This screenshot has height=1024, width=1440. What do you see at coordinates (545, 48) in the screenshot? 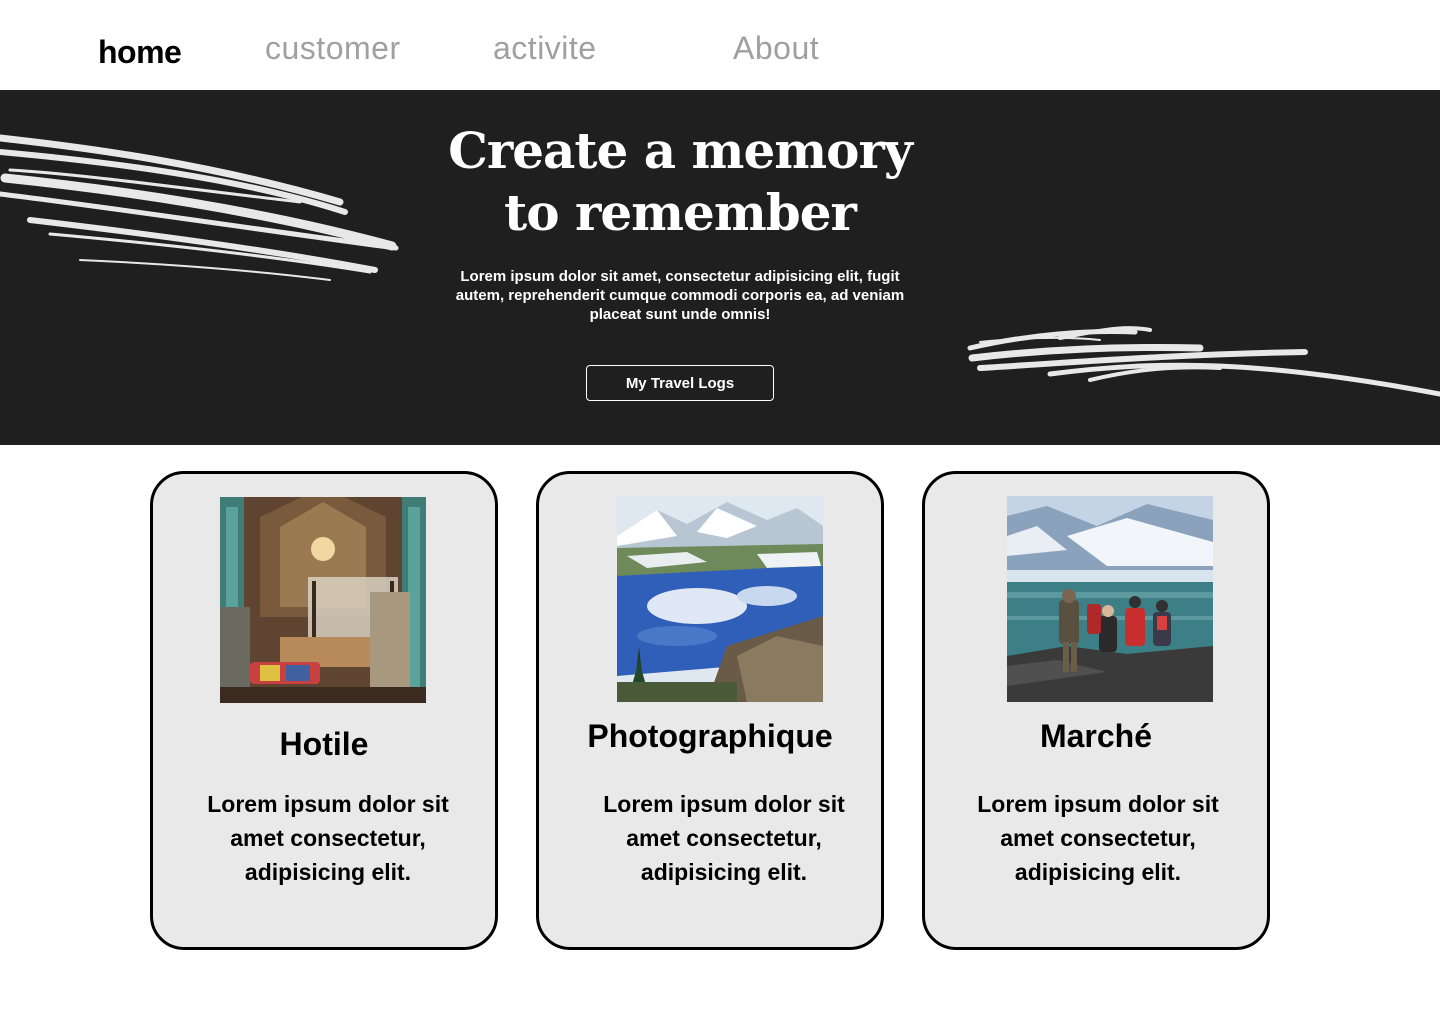
I see `nav-item-activite: activite` at bounding box center [545, 48].